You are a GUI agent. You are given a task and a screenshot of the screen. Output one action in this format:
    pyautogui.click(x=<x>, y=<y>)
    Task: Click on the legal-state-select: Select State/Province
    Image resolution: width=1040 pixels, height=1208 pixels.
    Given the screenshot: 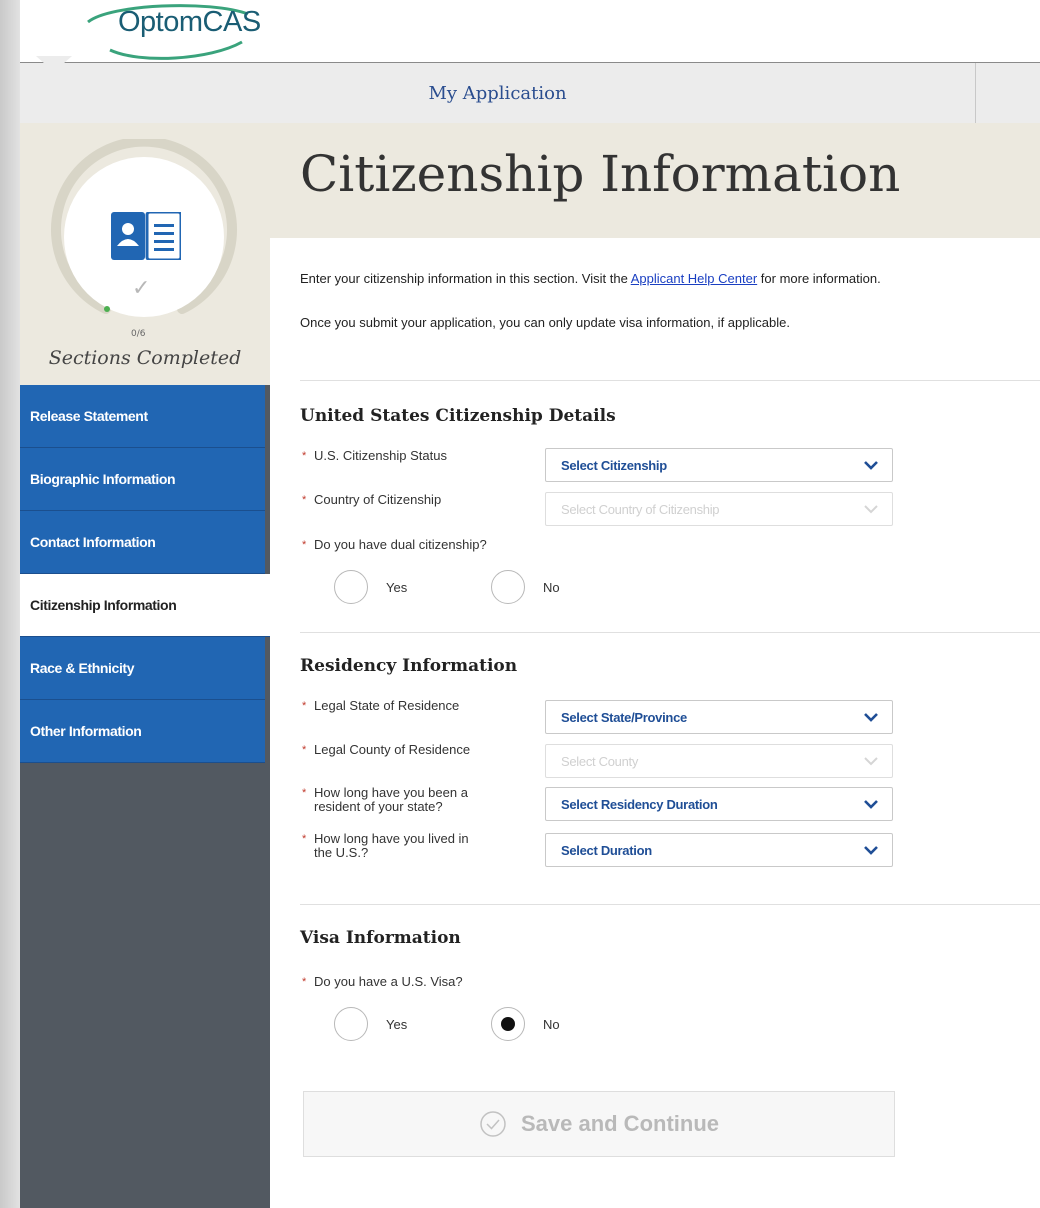 What is the action you would take?
    pyautogui.click(x=719, y=717)
    